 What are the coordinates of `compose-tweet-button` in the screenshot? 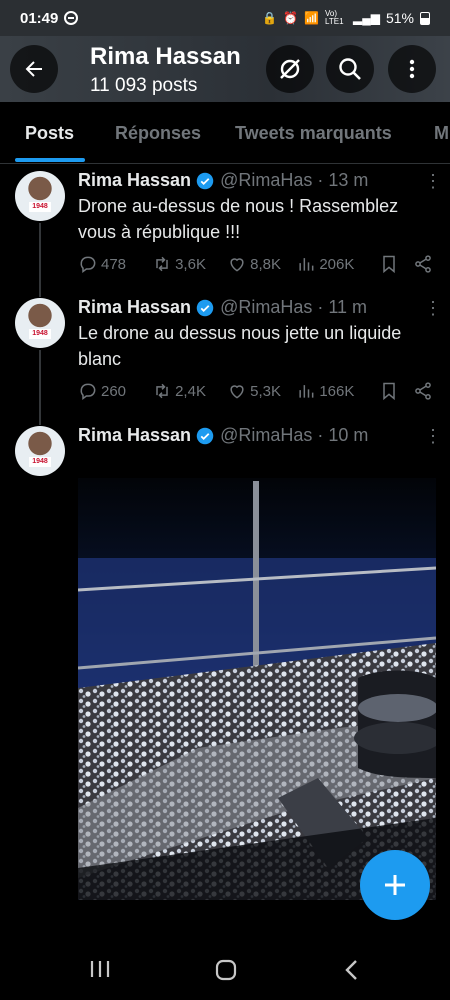 It's located at (395, 885).